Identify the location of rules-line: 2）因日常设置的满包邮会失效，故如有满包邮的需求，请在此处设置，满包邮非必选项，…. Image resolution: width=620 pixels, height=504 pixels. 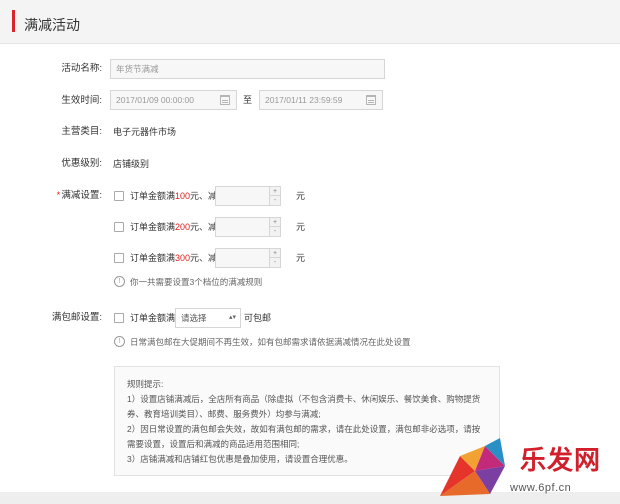
(304, 429).